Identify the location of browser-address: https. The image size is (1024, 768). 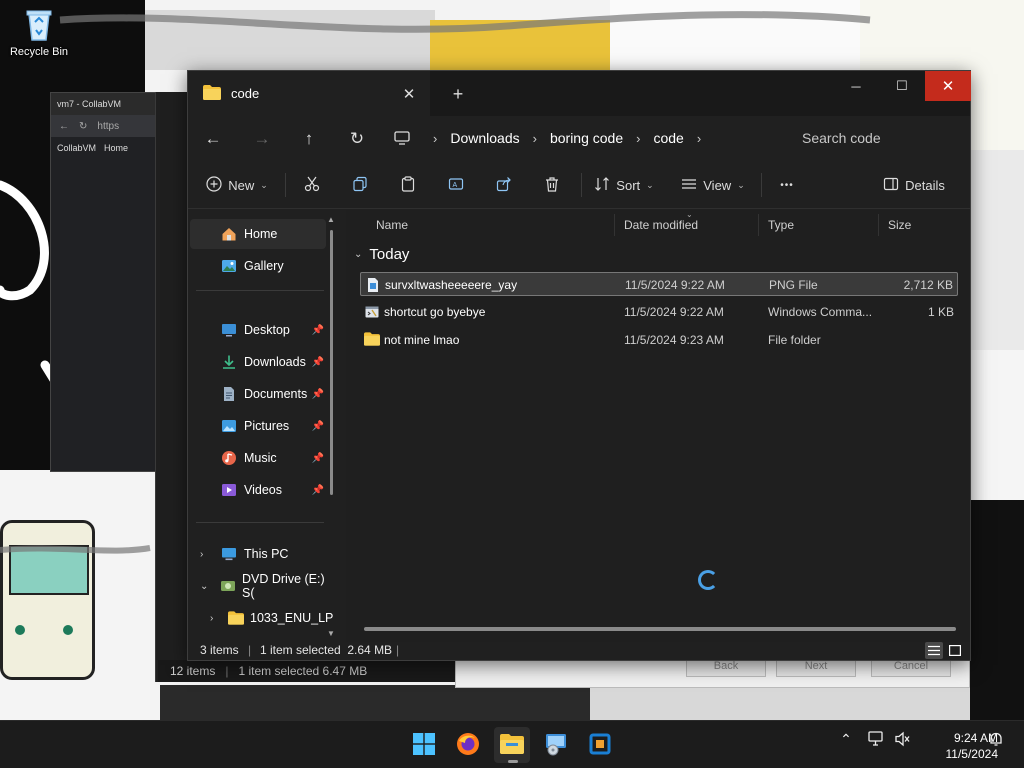
(108, 126).